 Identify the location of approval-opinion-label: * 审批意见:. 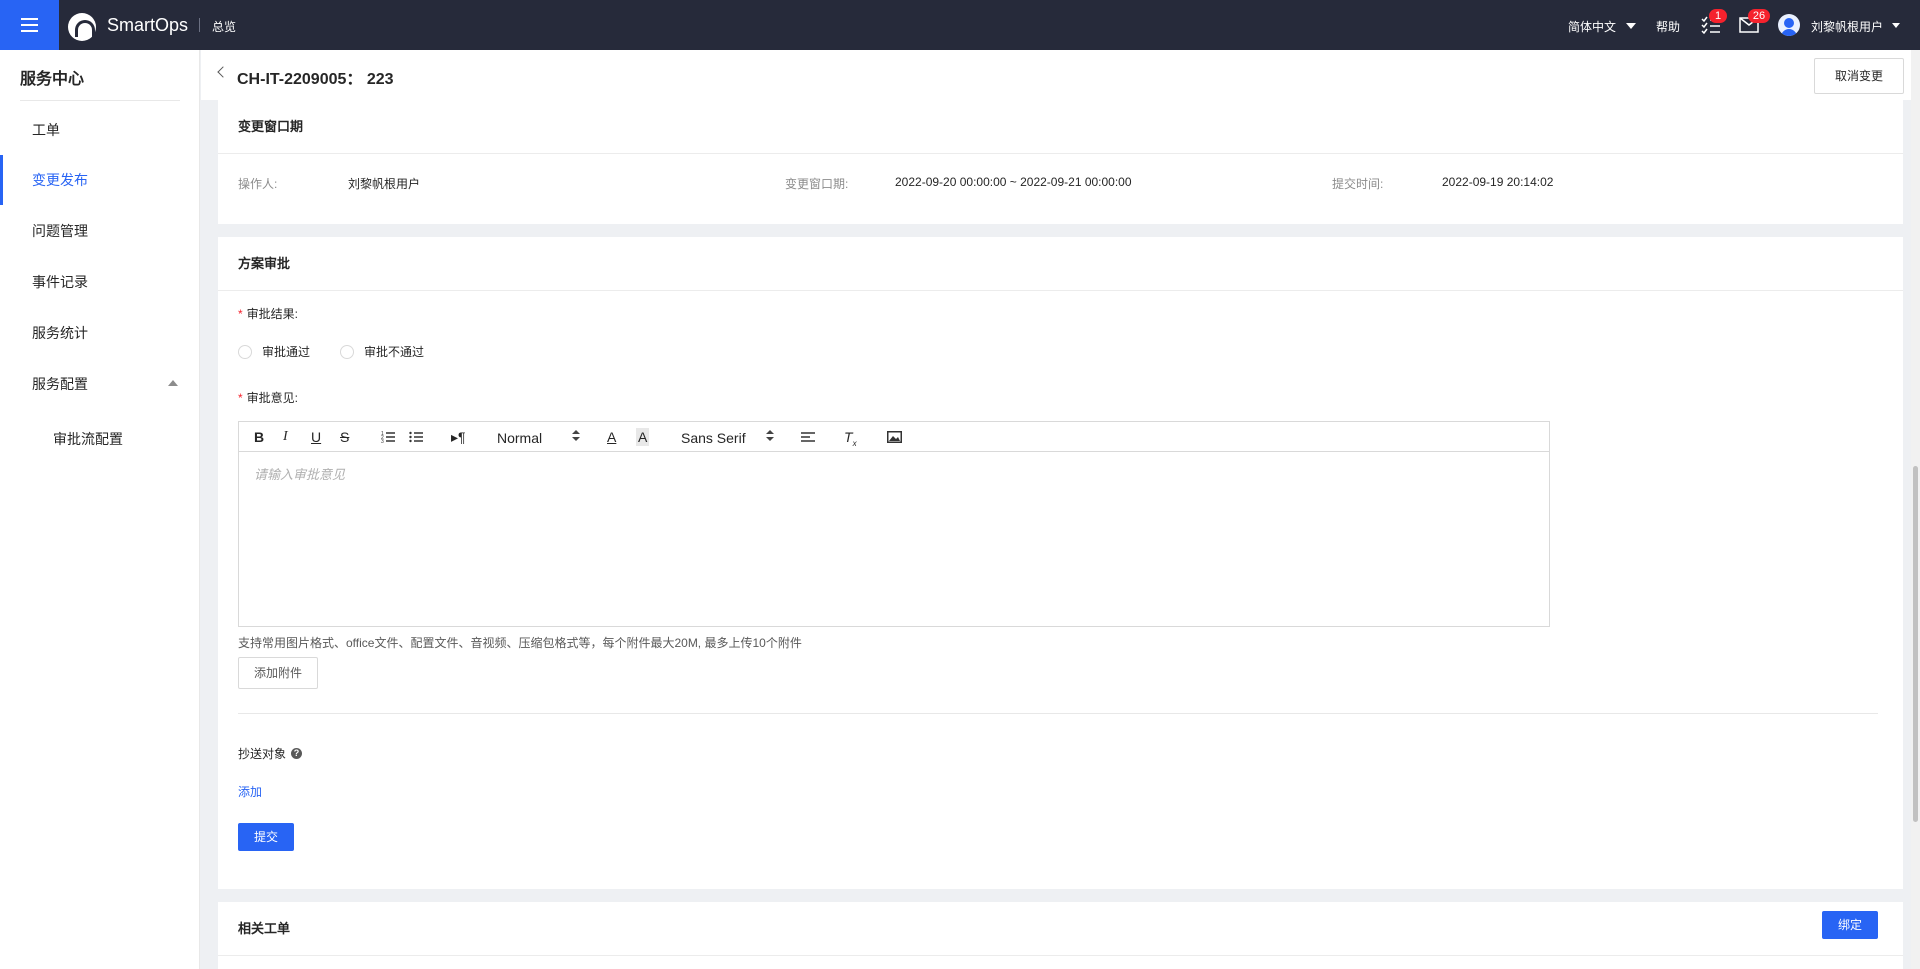
(268, 397).